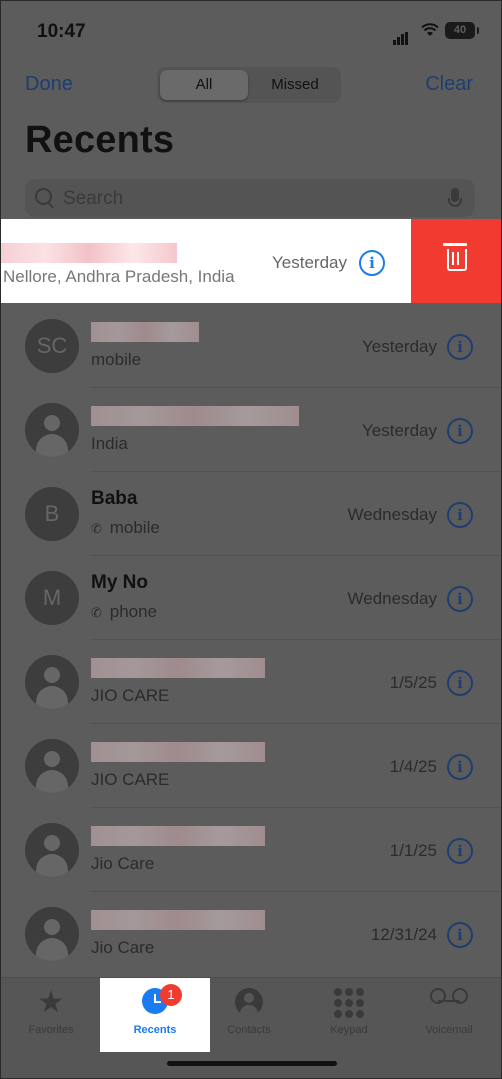 The image size is (502, 1079). What do you see at coordinates (462, 30) in the screenshot?
I see `battery-icon: 40` at bounding box center [462, 30].